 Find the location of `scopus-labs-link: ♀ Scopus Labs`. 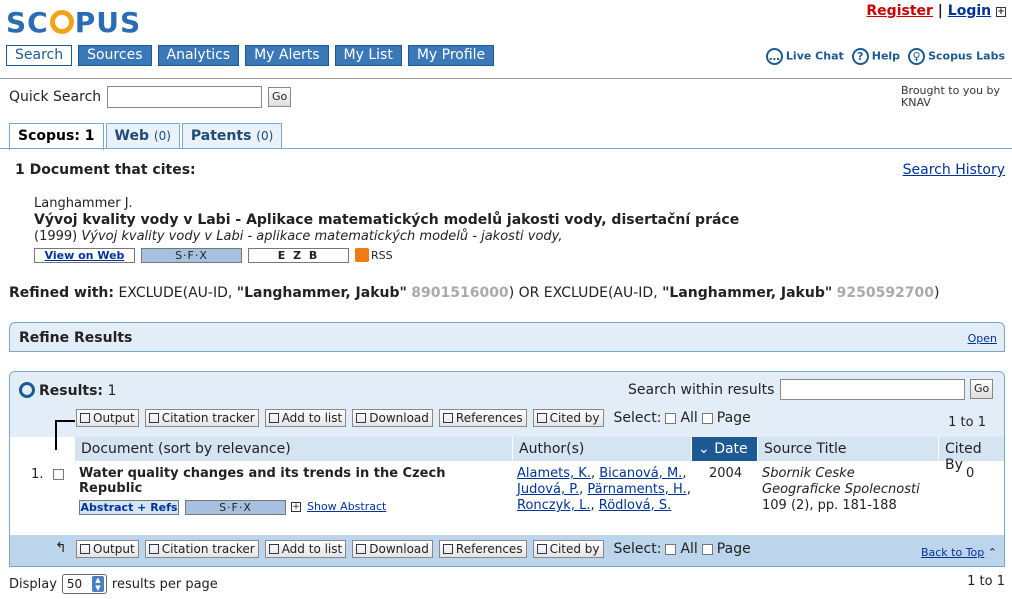

scopus-labs-link: ♀ Scopus Labs is located at coordinates (956, 56).